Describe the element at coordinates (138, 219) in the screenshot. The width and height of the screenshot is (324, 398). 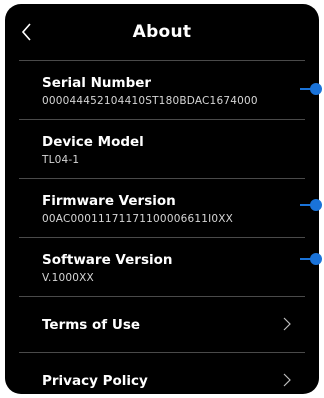
I see `firmware-version-value: 00AC00011171171100006611I0XX` at that location.